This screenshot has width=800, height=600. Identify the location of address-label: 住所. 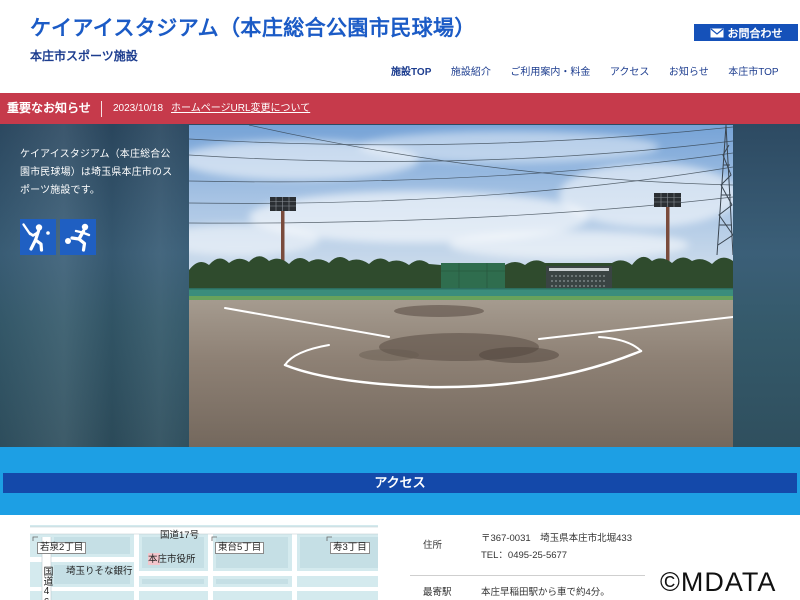
(433, 545).